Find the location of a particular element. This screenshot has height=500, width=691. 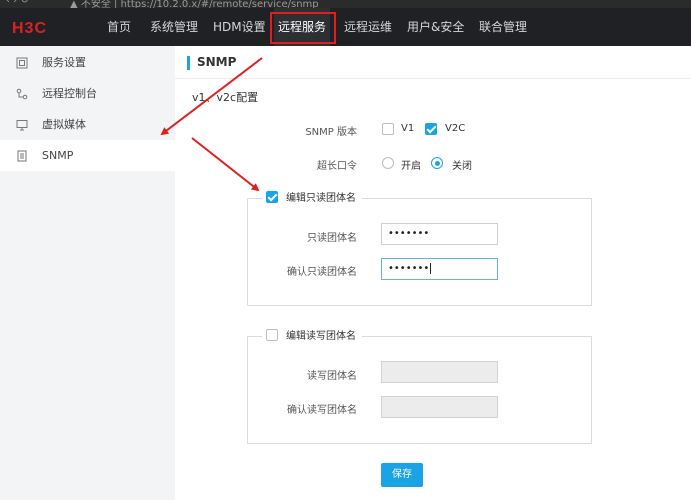

sidebar-item-remote-console: 远程控制台 is located at coordinates (87, 93).